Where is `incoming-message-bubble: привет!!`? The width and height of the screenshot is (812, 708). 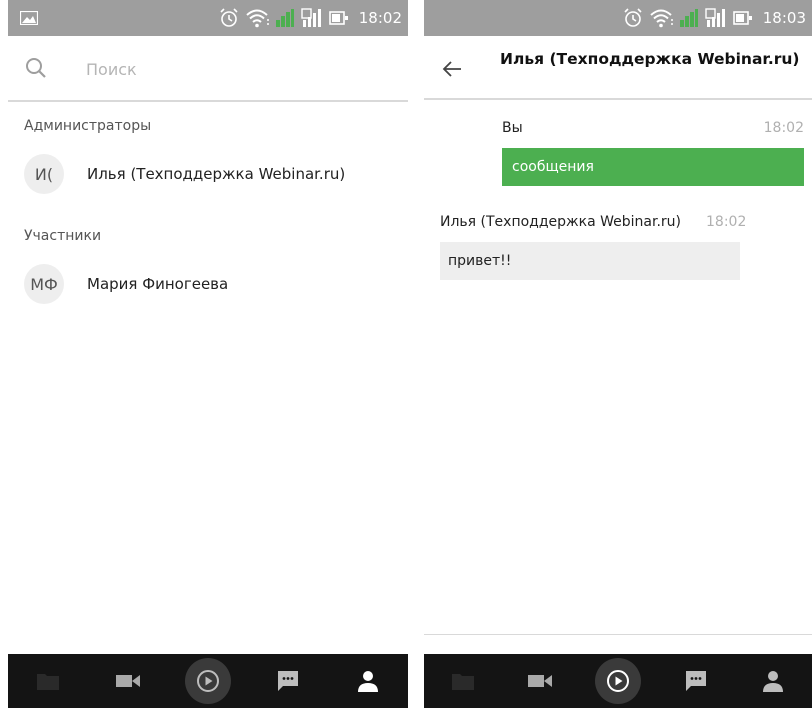 incoming-message-bubble: привет!! is located at coordinates (590, 261).